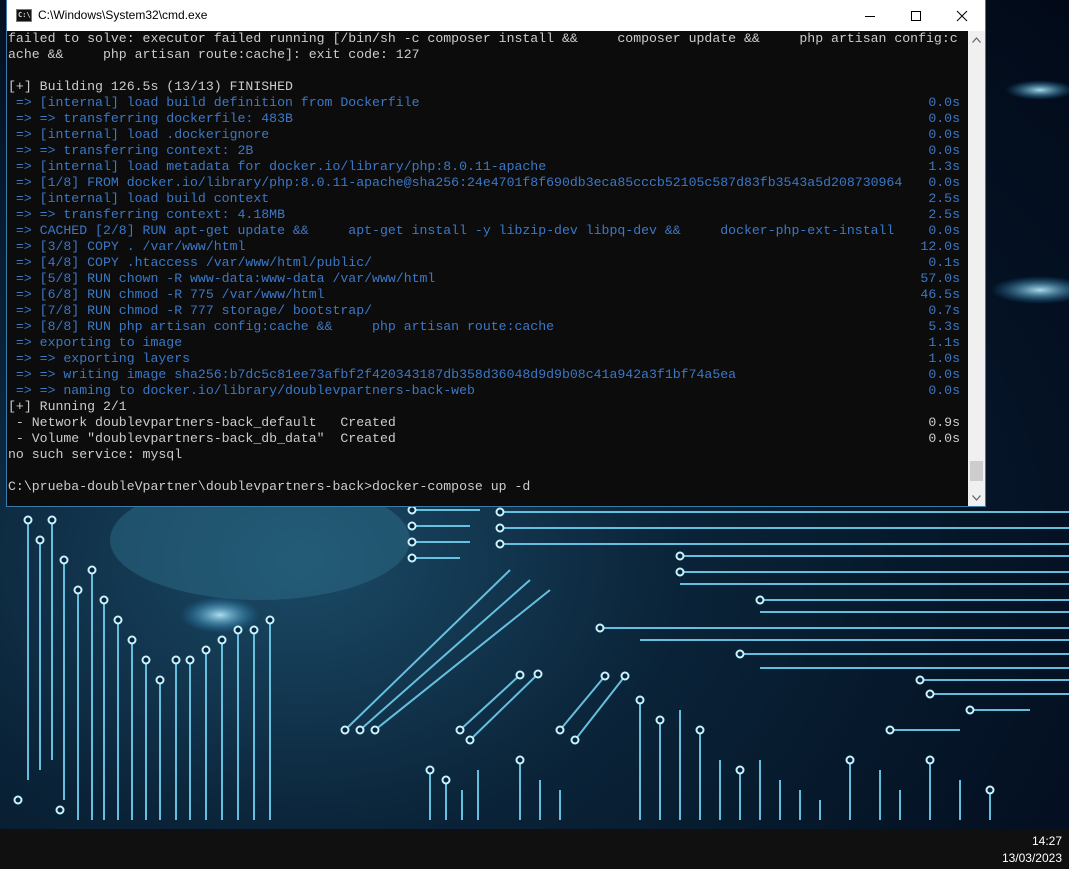  I want to click on chevron-up-icon, so click(976, 39).